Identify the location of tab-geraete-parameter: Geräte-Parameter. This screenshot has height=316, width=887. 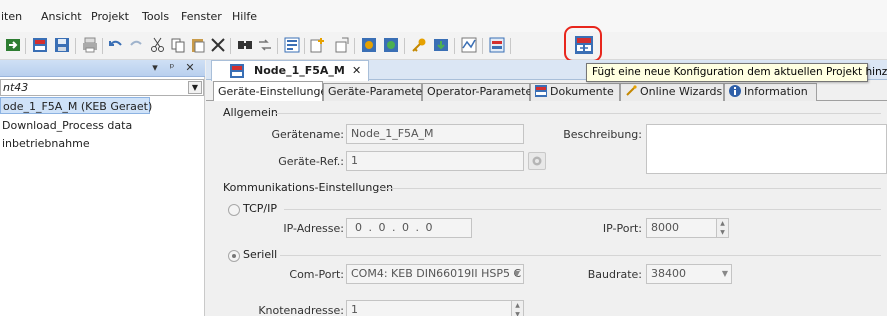
(375, 92).